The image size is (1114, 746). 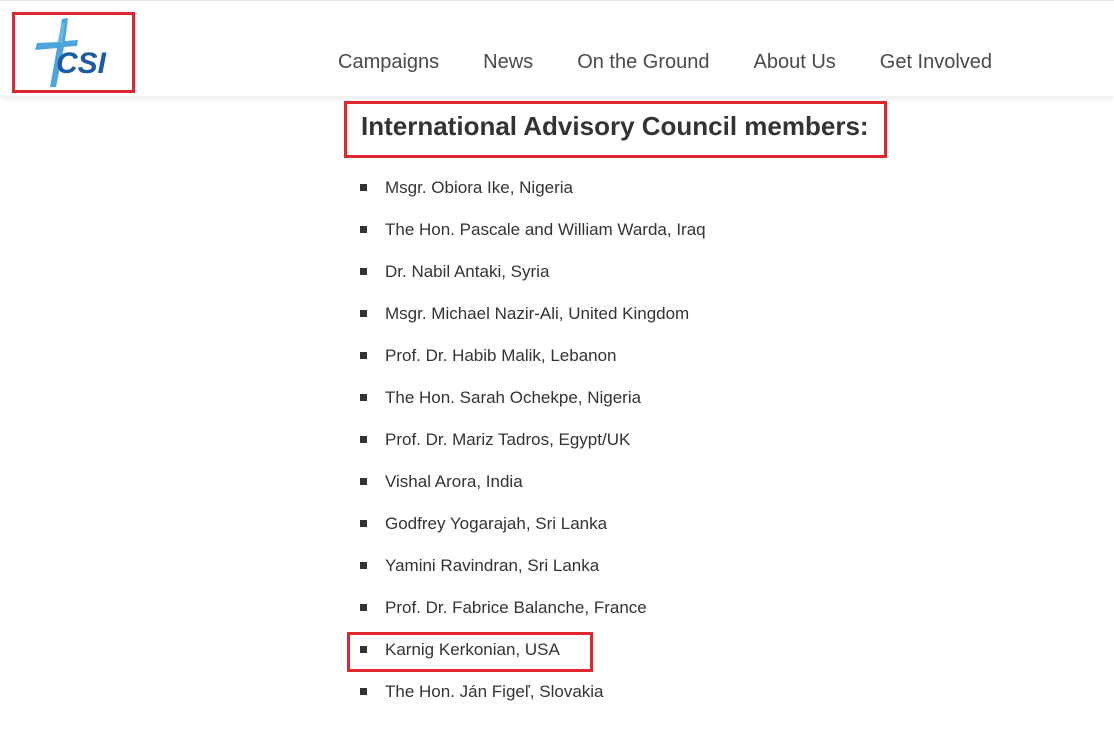 I want to click on nav-item-about-us: About Us, so click(x=795, y=62).